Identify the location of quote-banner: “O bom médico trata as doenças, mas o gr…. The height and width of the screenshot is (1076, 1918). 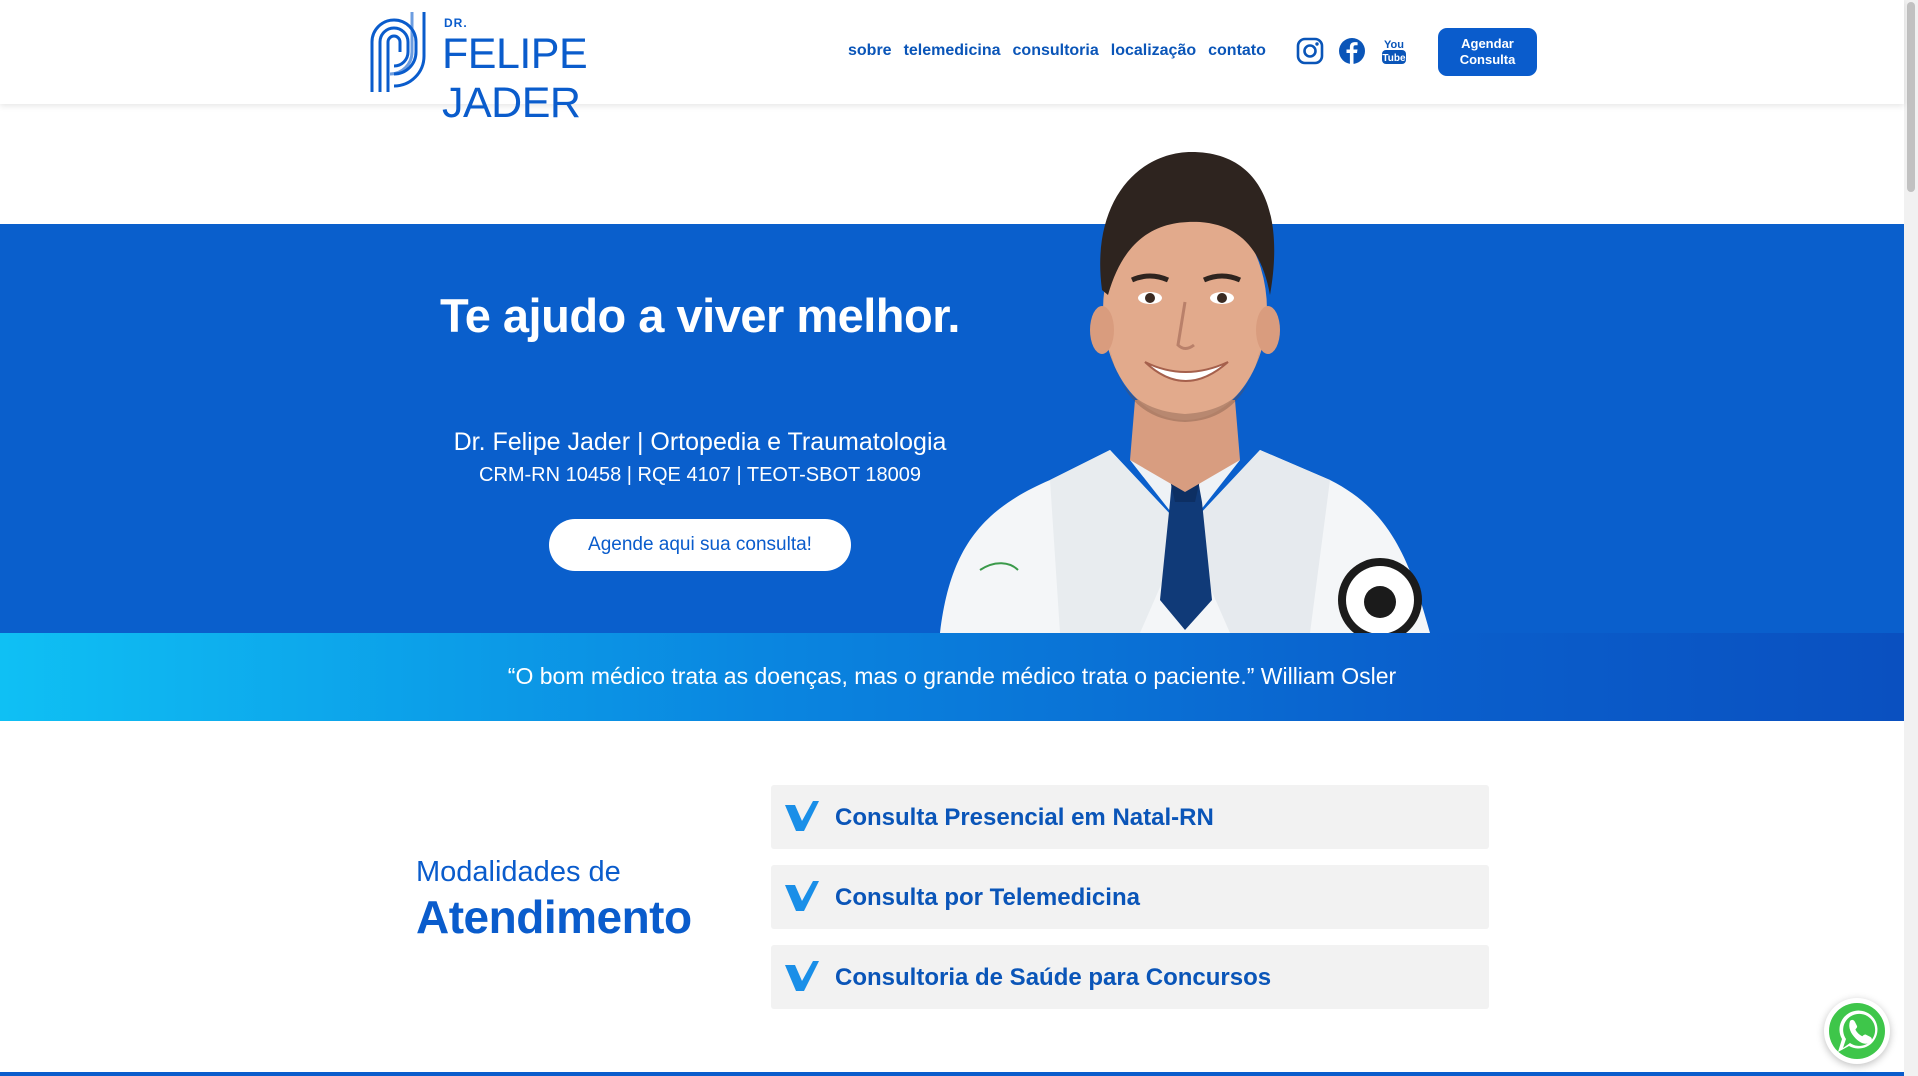
(952, 677).